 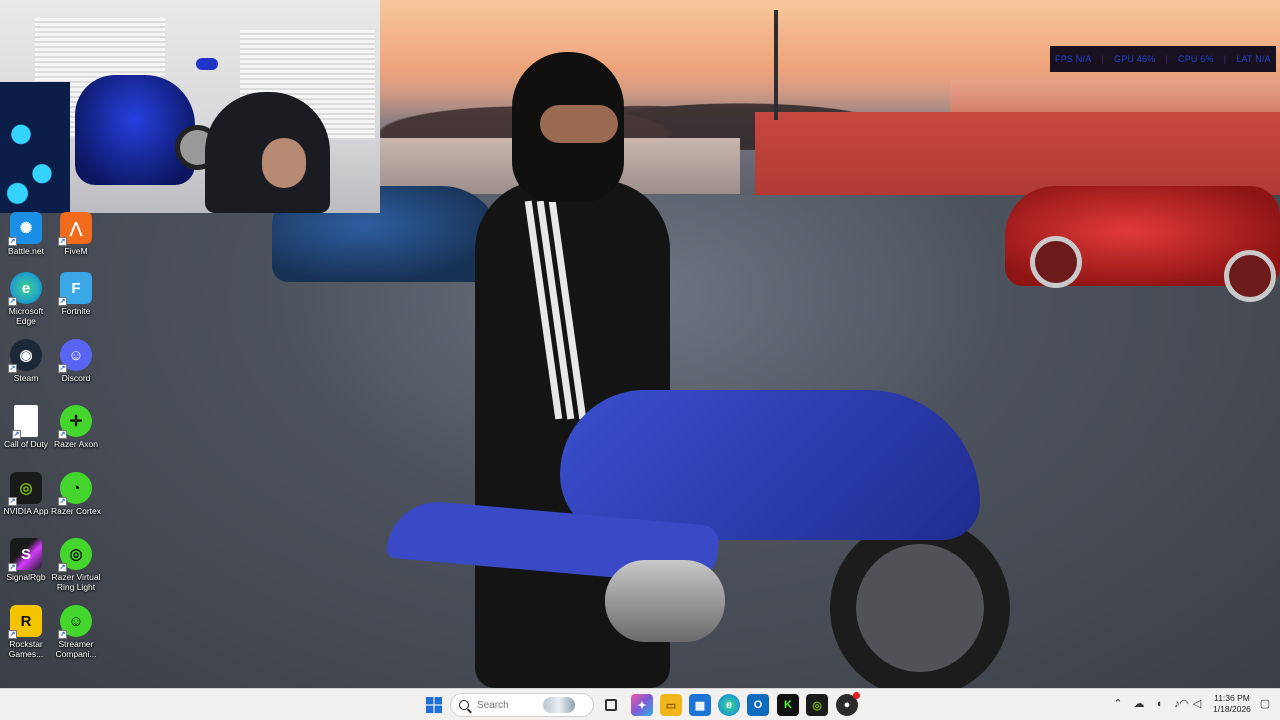 I want to click on speaker-icon: ◁, so click(x=1197, y=704).